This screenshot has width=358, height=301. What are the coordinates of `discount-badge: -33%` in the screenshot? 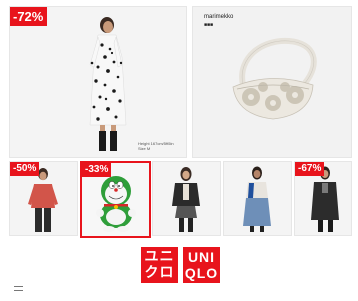 It's located at (97, 170).